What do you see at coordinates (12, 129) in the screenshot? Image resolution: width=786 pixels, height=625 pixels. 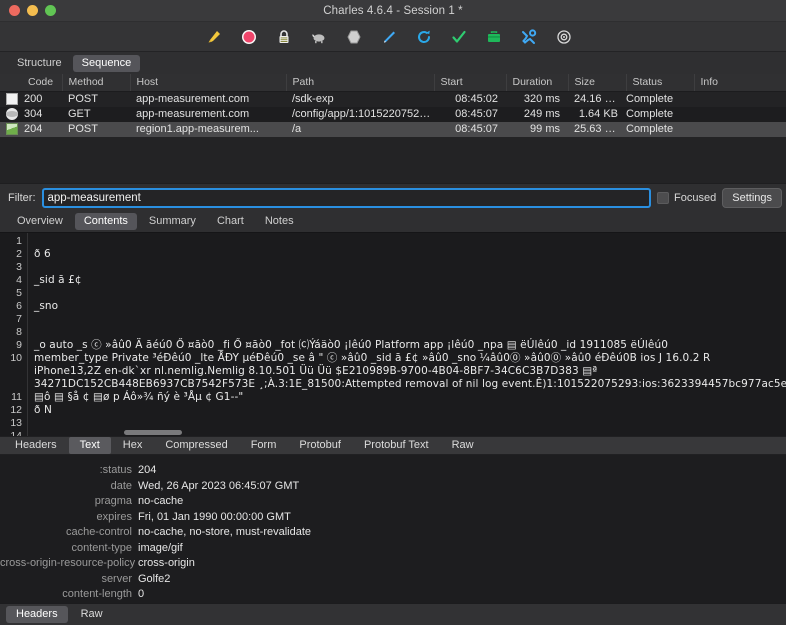 I see `image-icon` at bounding box center [12, 129].